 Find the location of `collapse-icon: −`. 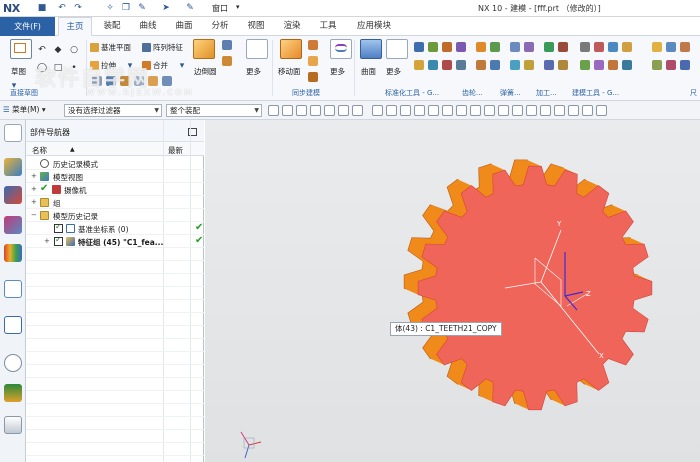

collapse-icon: − is located at coordinates (34, 215).